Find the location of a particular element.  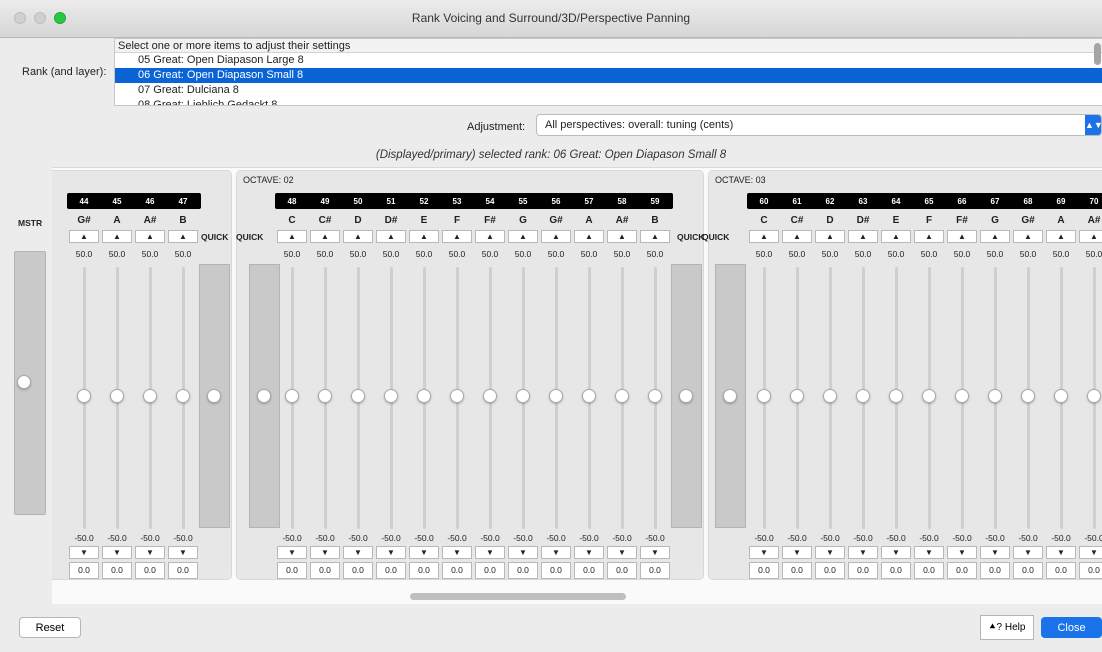

rank-list-scrollbar is located at coordinates (1097, 54).